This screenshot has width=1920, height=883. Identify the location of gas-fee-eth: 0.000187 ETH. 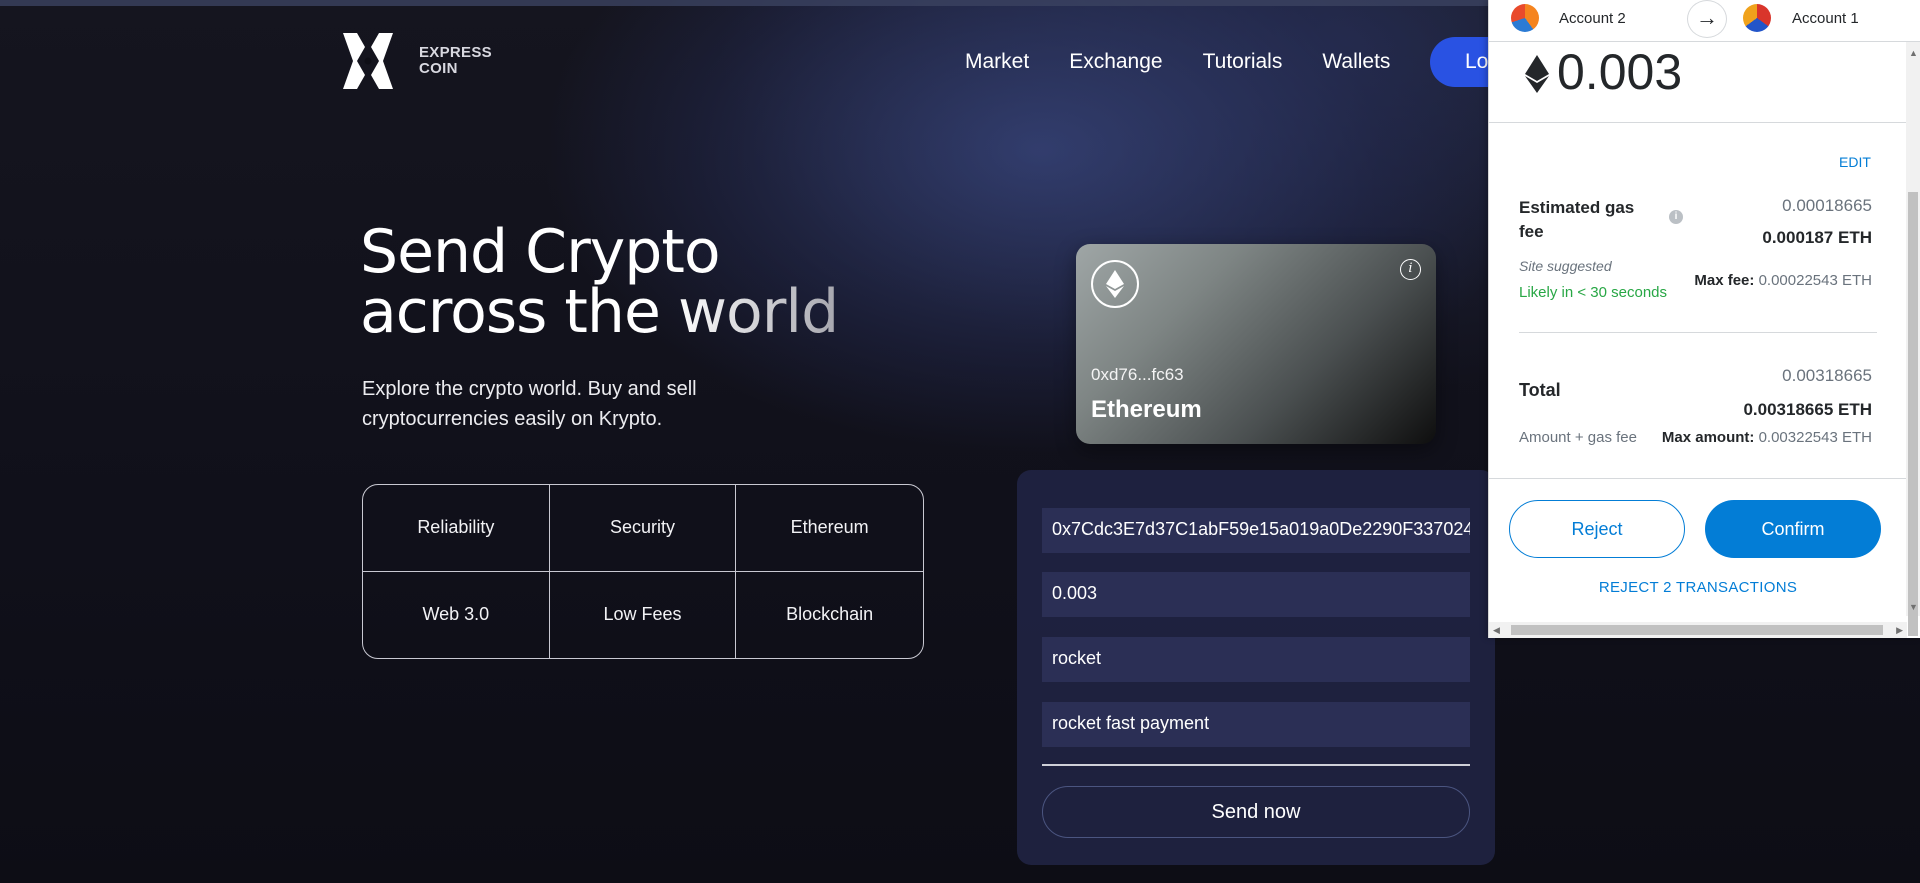
(1817, 237).